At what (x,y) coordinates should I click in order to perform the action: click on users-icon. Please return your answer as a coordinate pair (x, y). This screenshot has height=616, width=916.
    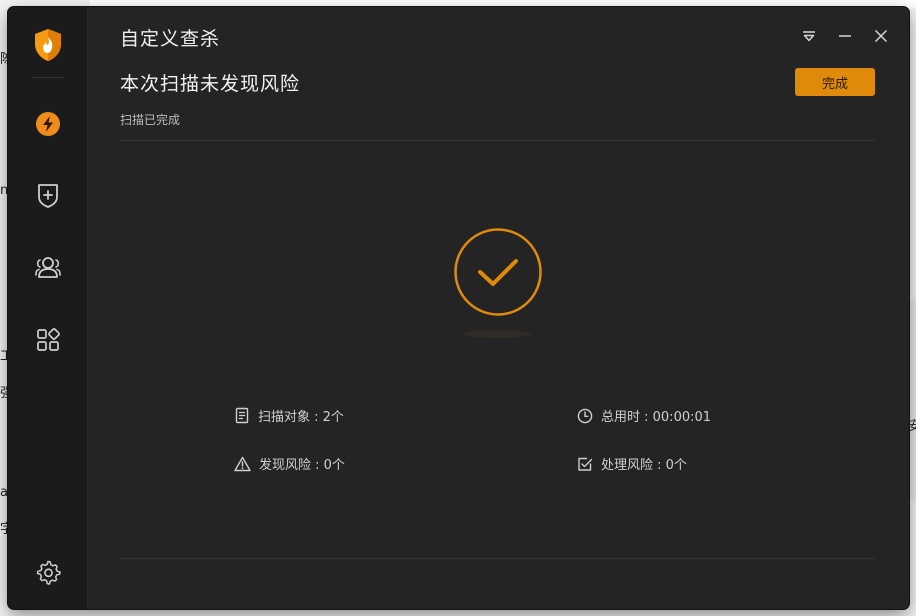
    Looking at the image, I should click on (48, 267).